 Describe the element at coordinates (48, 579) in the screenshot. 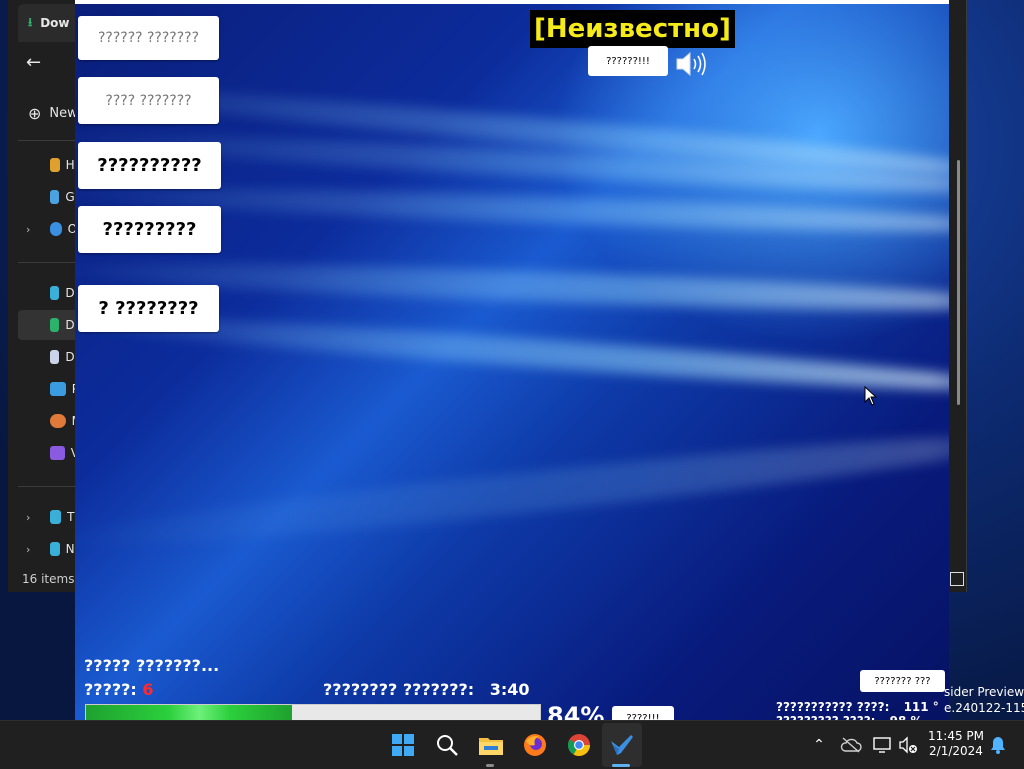

I see `items-count: 16 items` at that location.